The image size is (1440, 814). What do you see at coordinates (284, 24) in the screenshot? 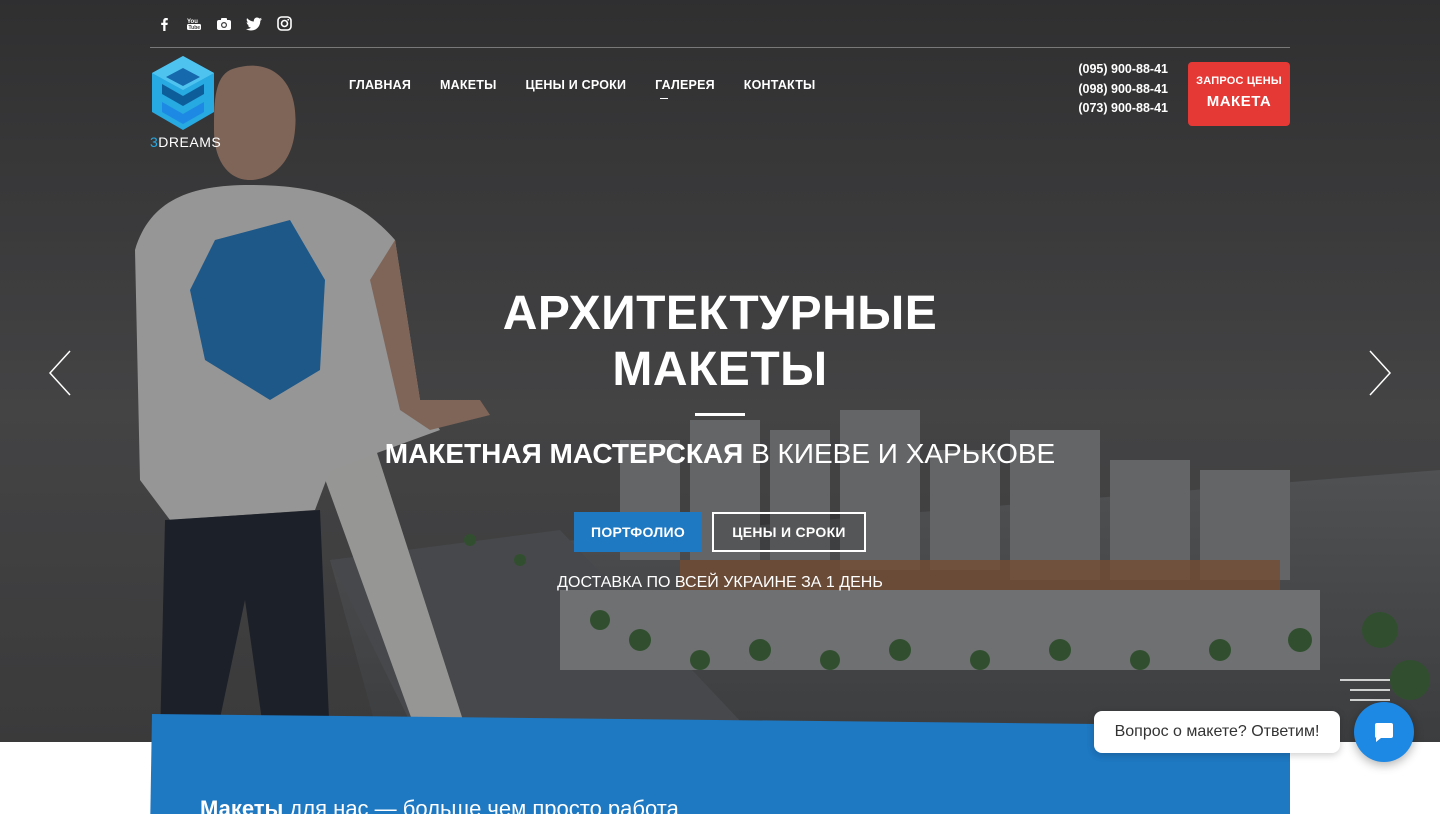
I see `instagram-icon` at bounding box center [284, 24].